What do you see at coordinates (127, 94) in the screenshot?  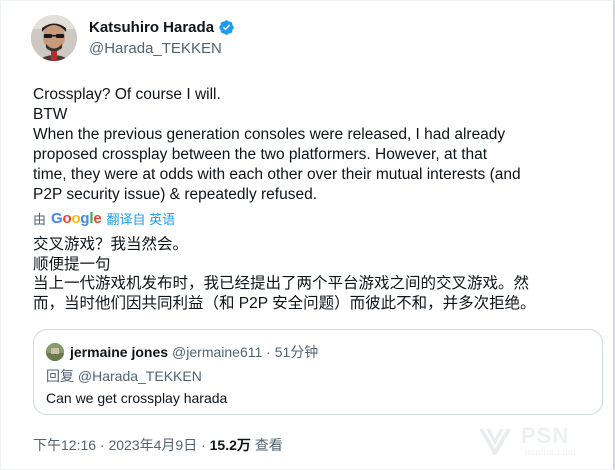 I see `tweet-text-line: Crossplay? Of course I will.` at bounding box center [127, 94].